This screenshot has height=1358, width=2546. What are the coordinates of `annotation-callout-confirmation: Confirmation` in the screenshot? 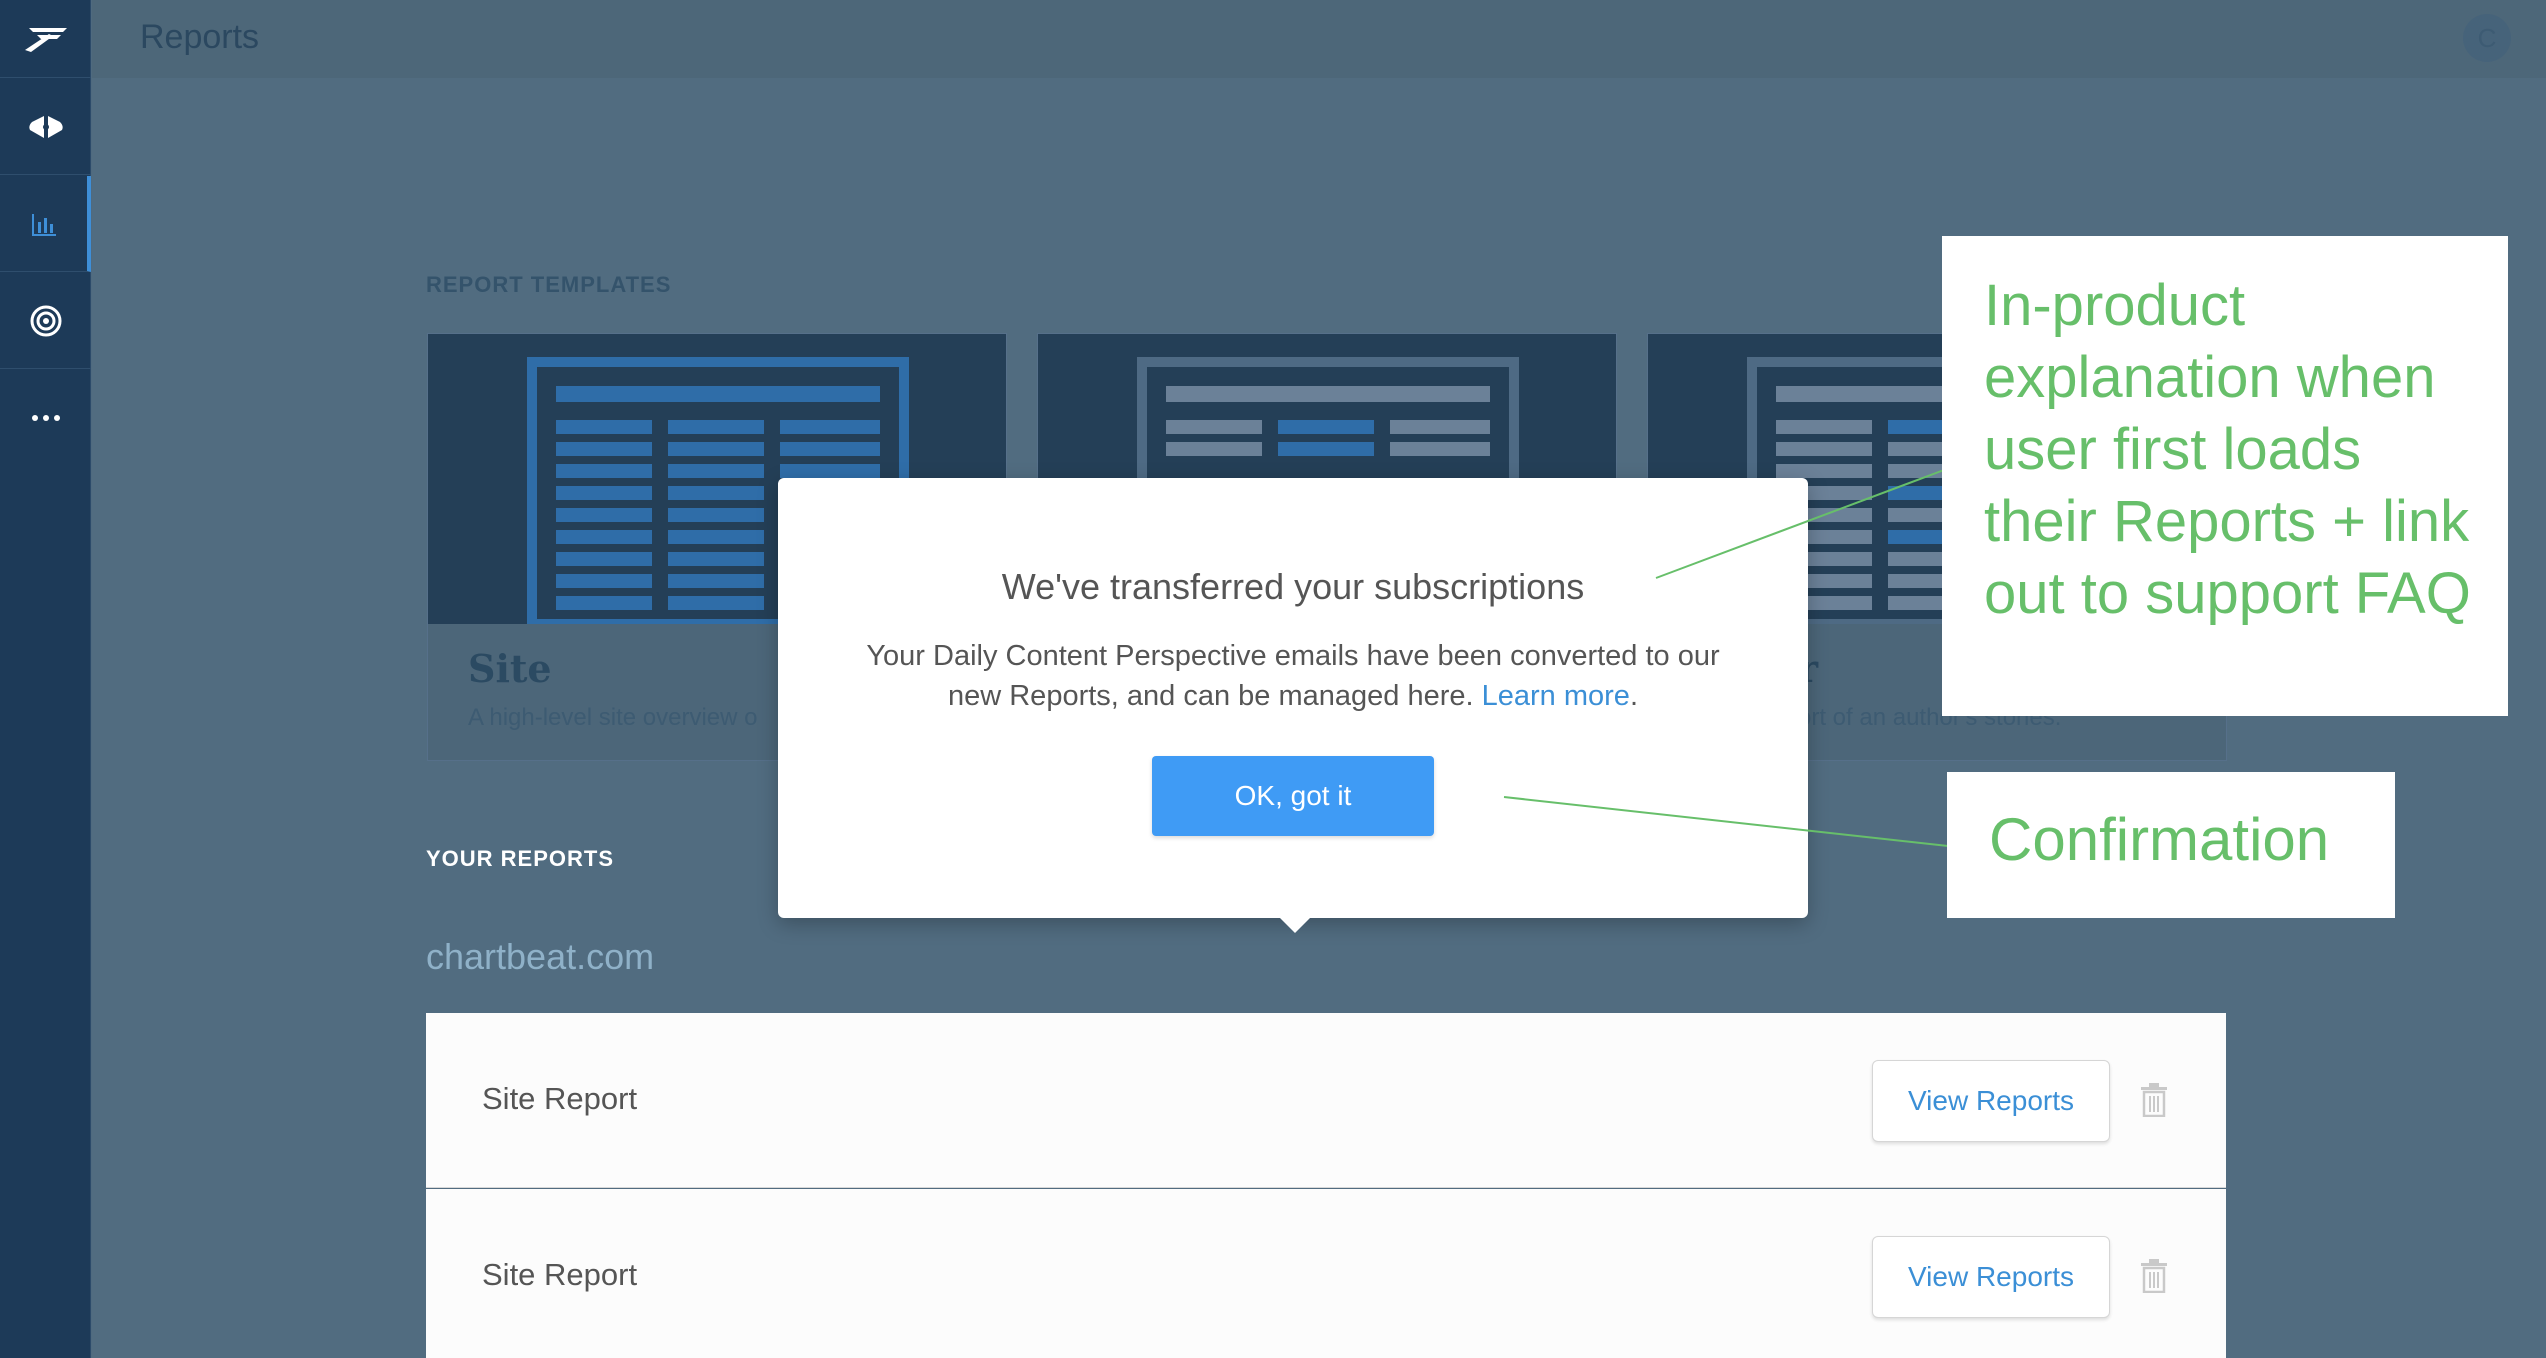 It's located at (2171, 845).